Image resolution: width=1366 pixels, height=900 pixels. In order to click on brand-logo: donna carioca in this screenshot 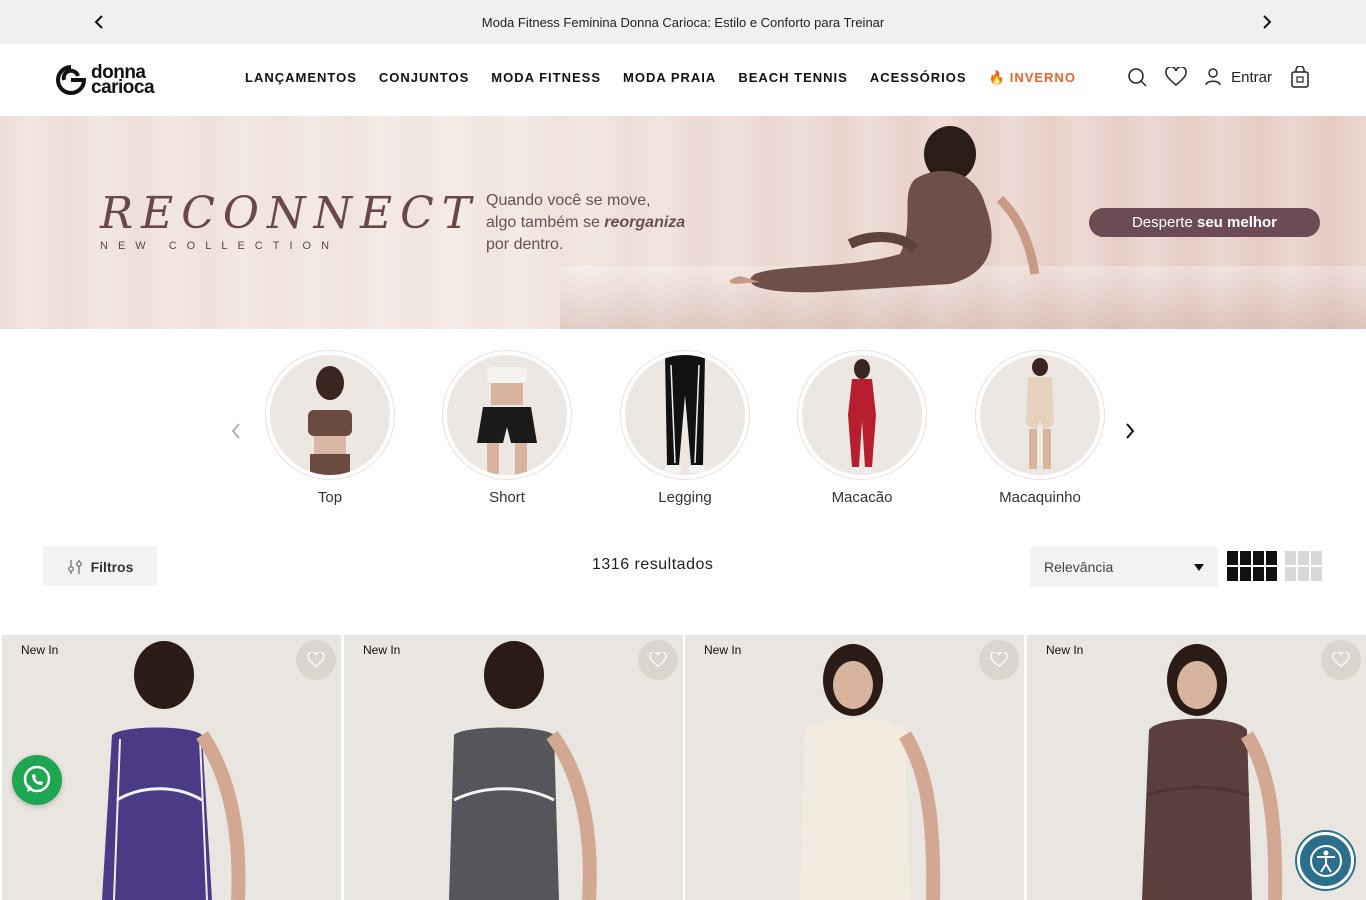, I will do `click(105, 80)`.